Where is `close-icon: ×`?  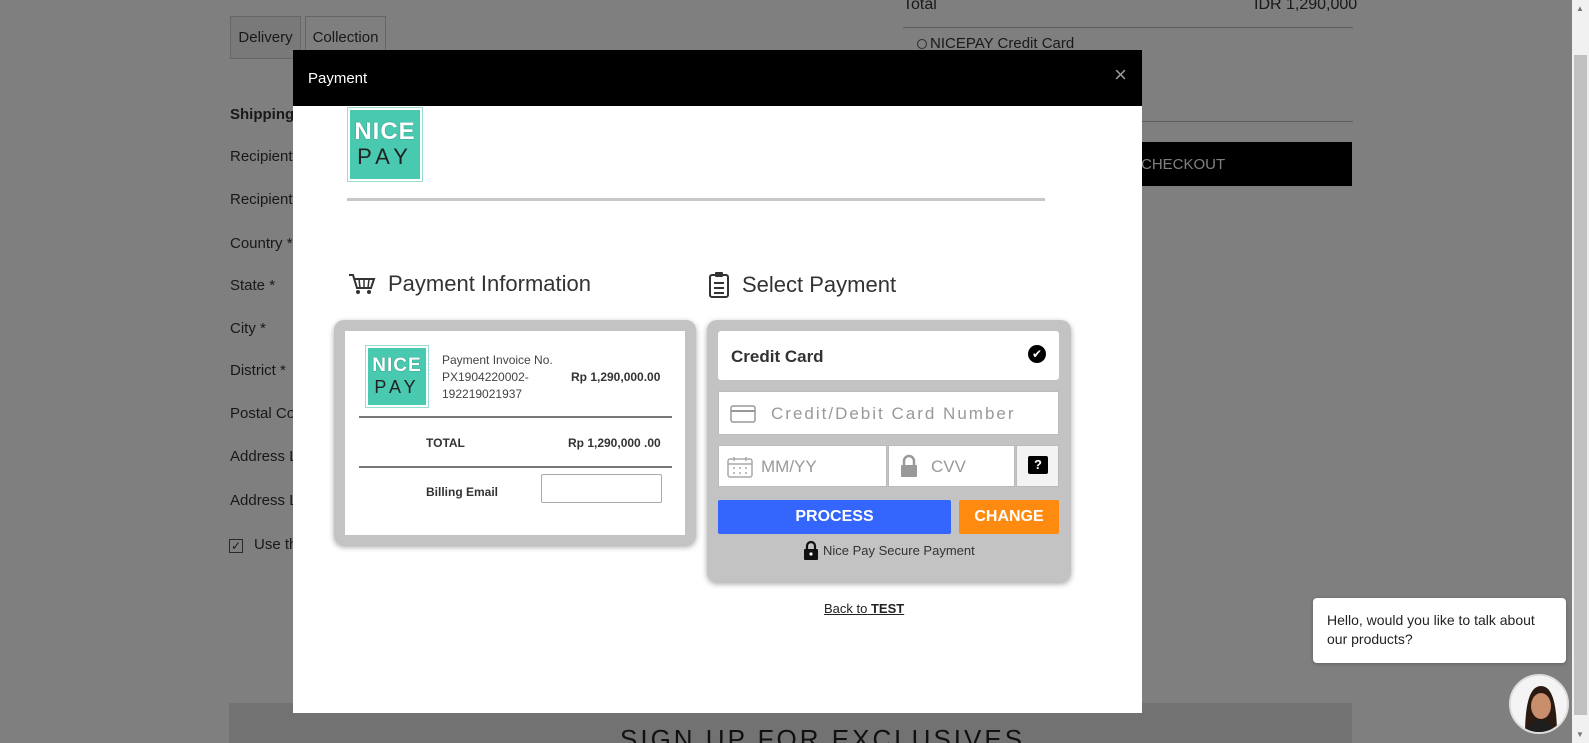 close-icon: × is located at coordinates (1120, 75).